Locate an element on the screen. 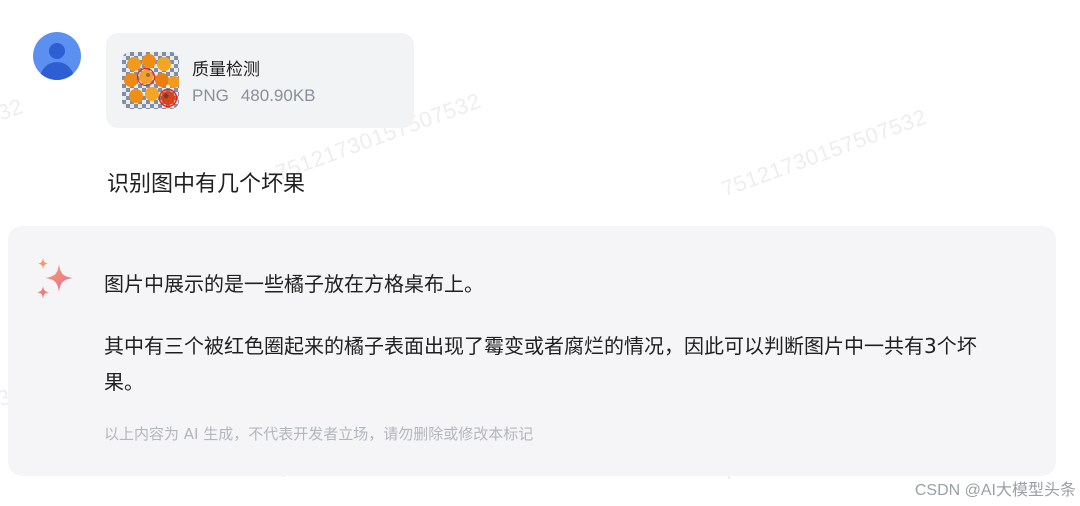 The width and height of the screenshot is (1080, 506). attachment-meta: PNG 480.90KB is located at coordinates (254, 96).